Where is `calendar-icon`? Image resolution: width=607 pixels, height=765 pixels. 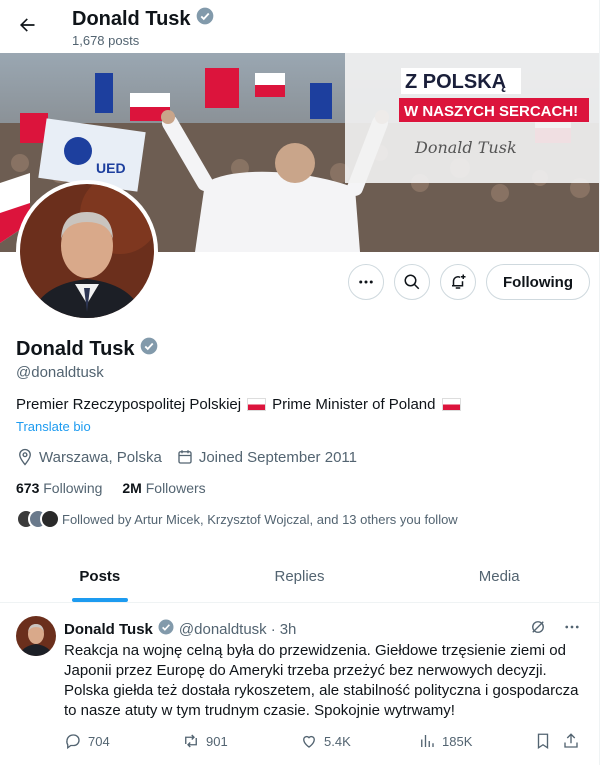 calendar-icon is located at coordinates (185, 457).